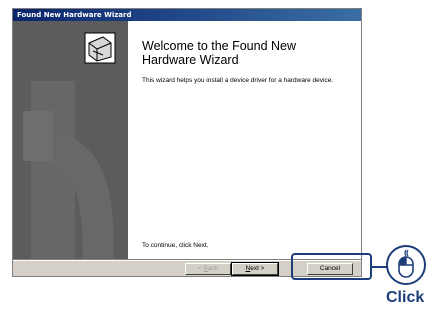  I want to click on back-button-rest: ack, so click(213, 268).